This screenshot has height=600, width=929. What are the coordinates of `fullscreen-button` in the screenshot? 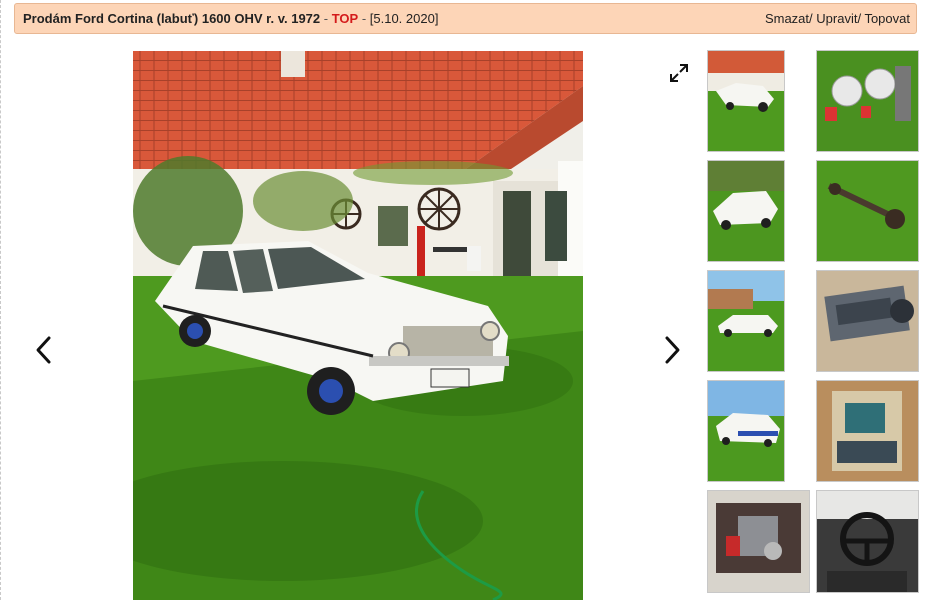 It's located at (679, 73).